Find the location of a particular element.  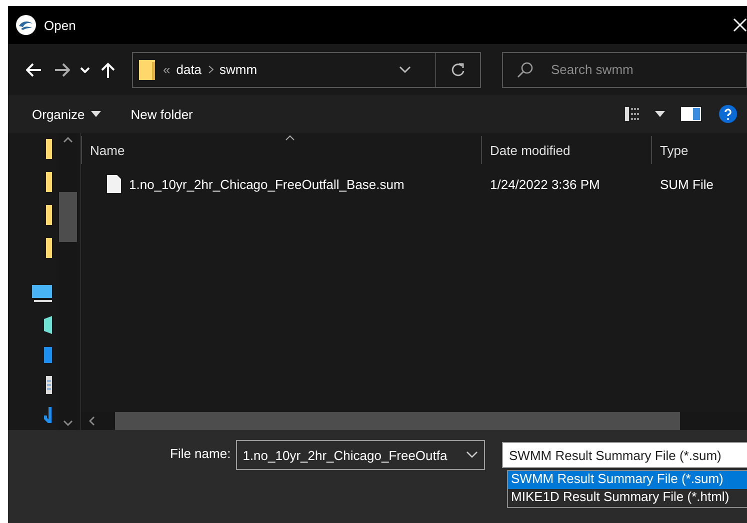

file-type-select: SWMM Result Summary File (*.sum) is located at coordinates (624, 455).